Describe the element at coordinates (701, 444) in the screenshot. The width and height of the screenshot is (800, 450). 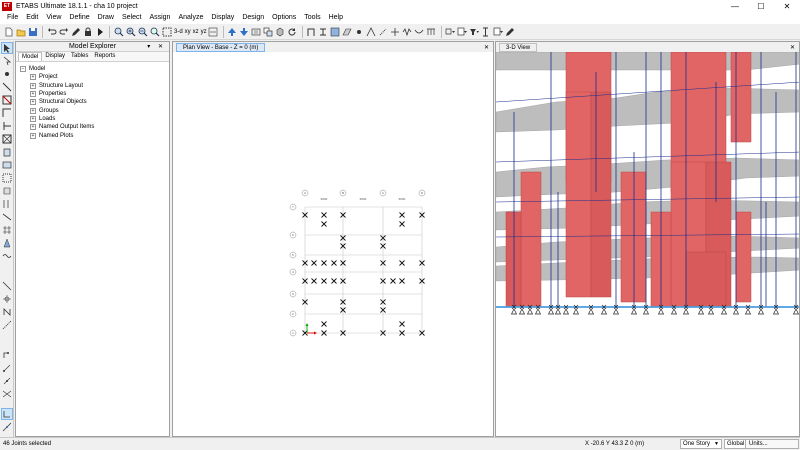
I see `story-dropdown: One Story ▼` at that location.